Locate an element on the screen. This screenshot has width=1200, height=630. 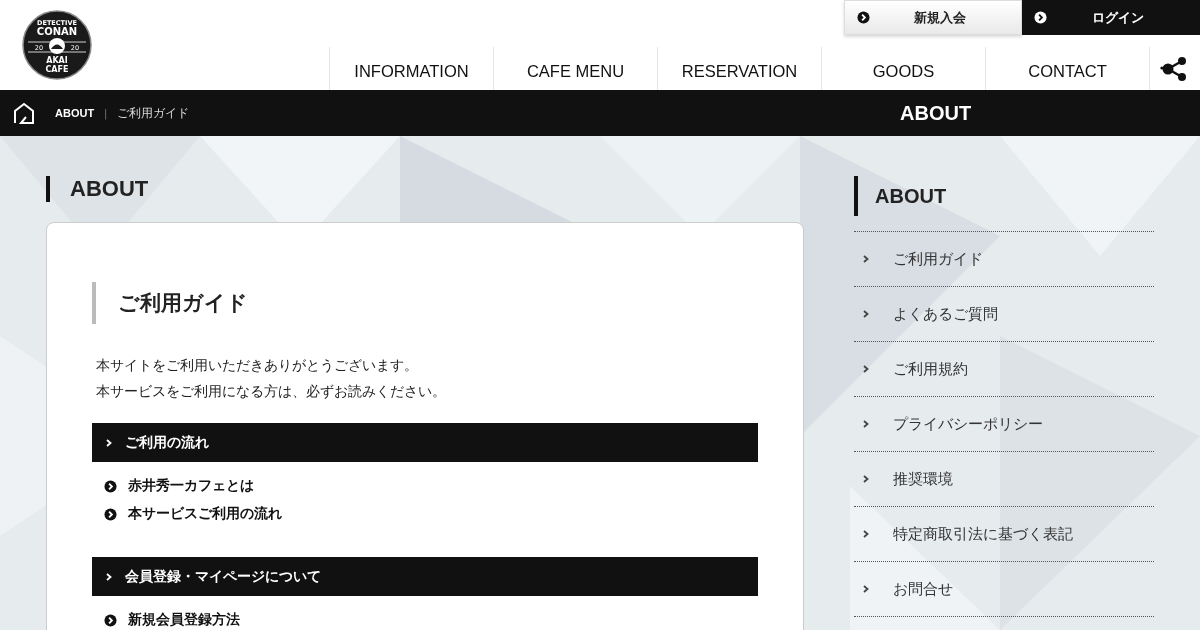
sidebar-item: プライバシーポリシー is located at coordinates (1004, 423).